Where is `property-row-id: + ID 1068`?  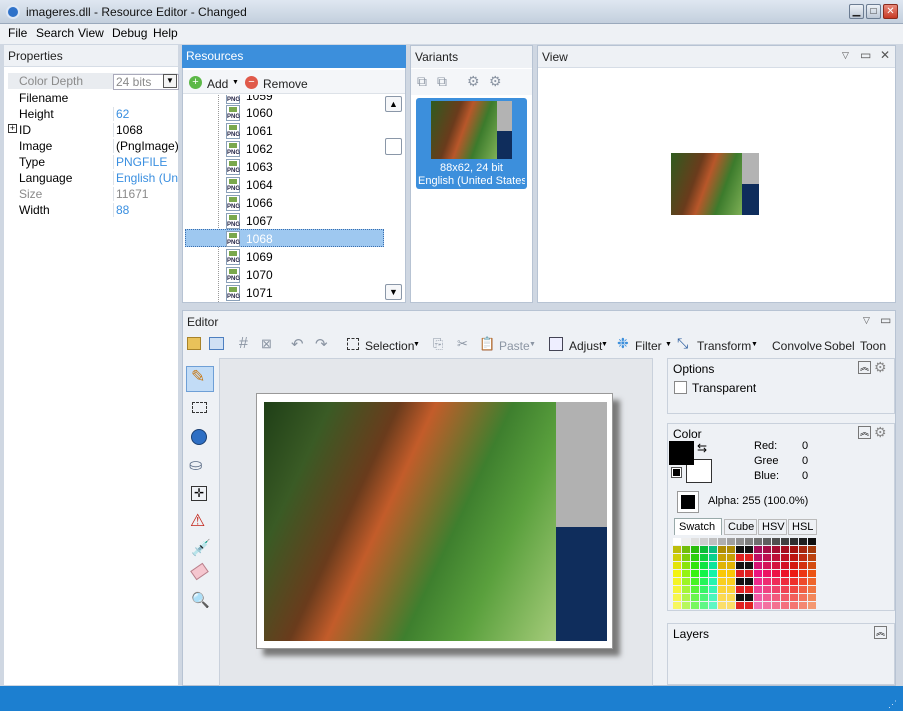 property-row-id: + ID 1068 is located at coordinates (93, 130).